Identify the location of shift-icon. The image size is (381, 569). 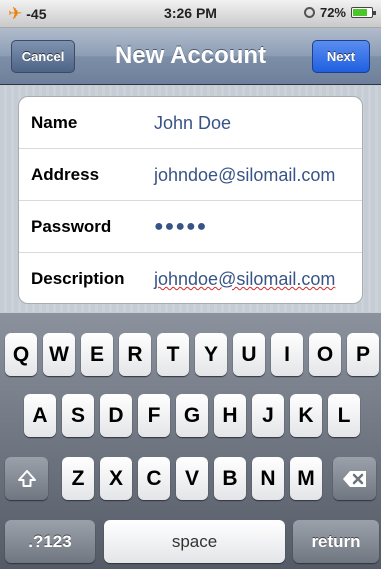
(26, 478).